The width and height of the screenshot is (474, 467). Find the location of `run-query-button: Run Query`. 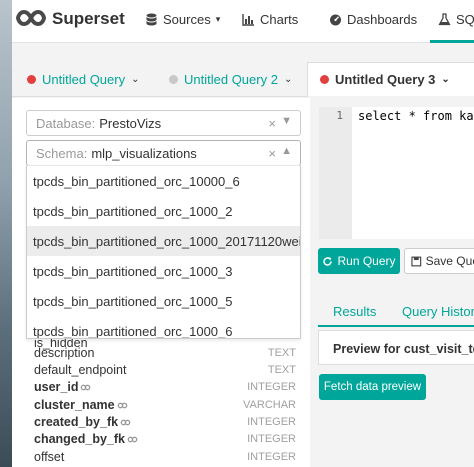

run-query-button: Run Query is located at coordinates (359, 261).